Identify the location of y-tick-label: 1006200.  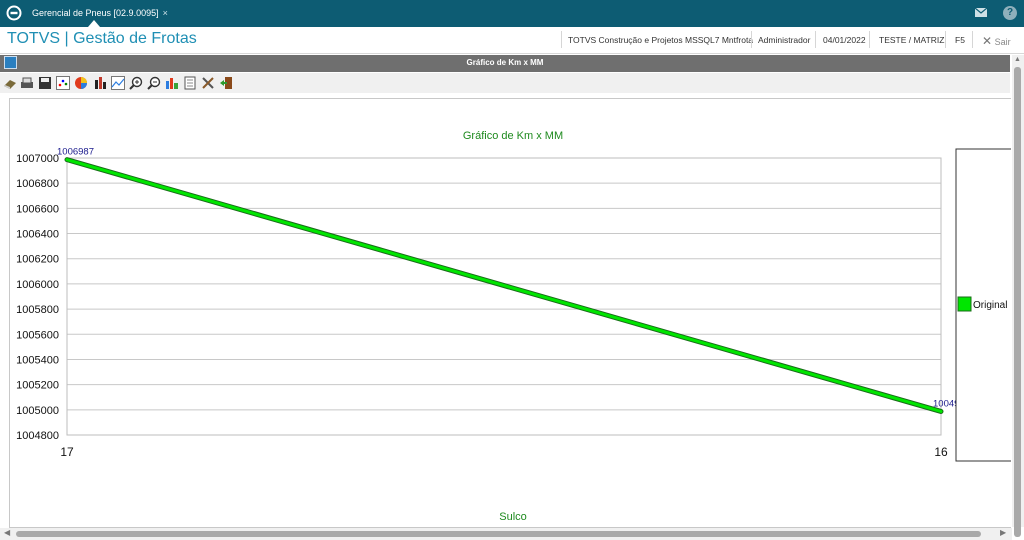
(37, 260).